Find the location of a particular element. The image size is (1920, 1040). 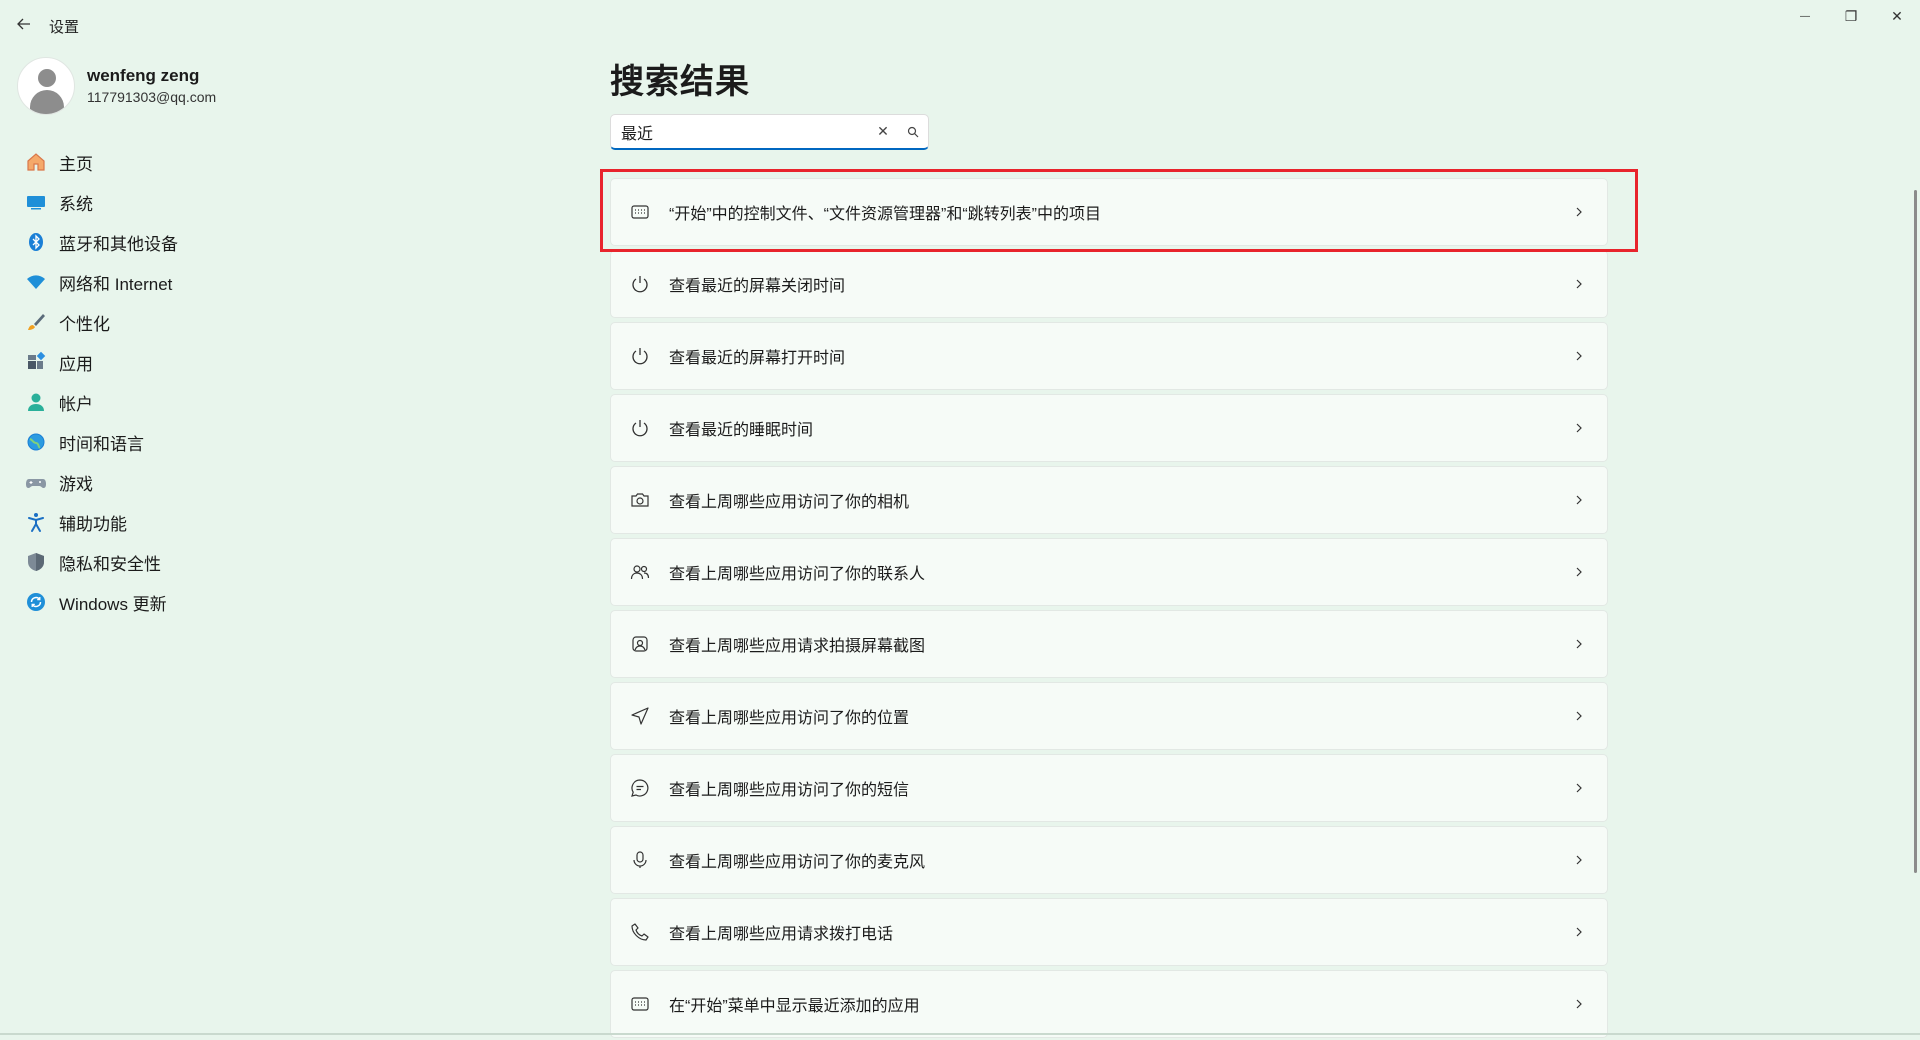

search-input is located at coordinates (739, 131).